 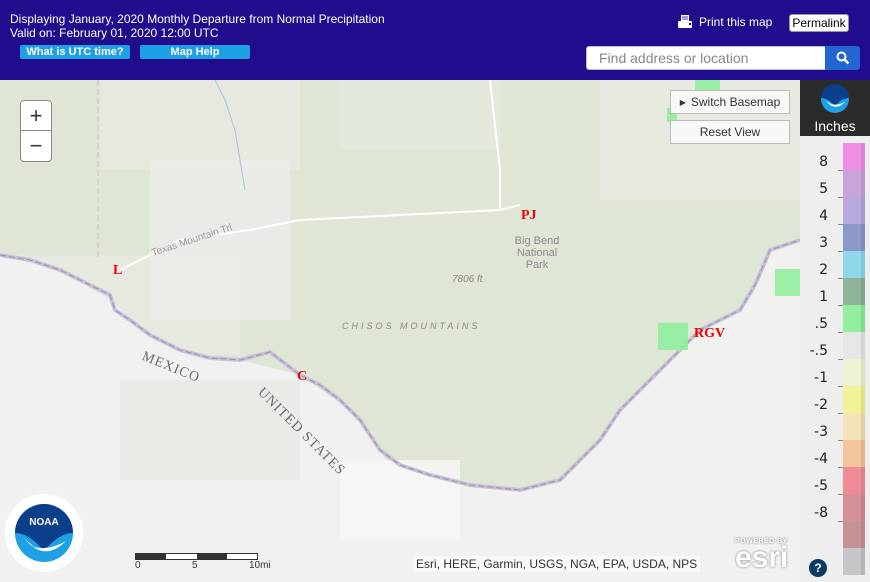 I want to click on station-c: C, so click(x=302, y=377).